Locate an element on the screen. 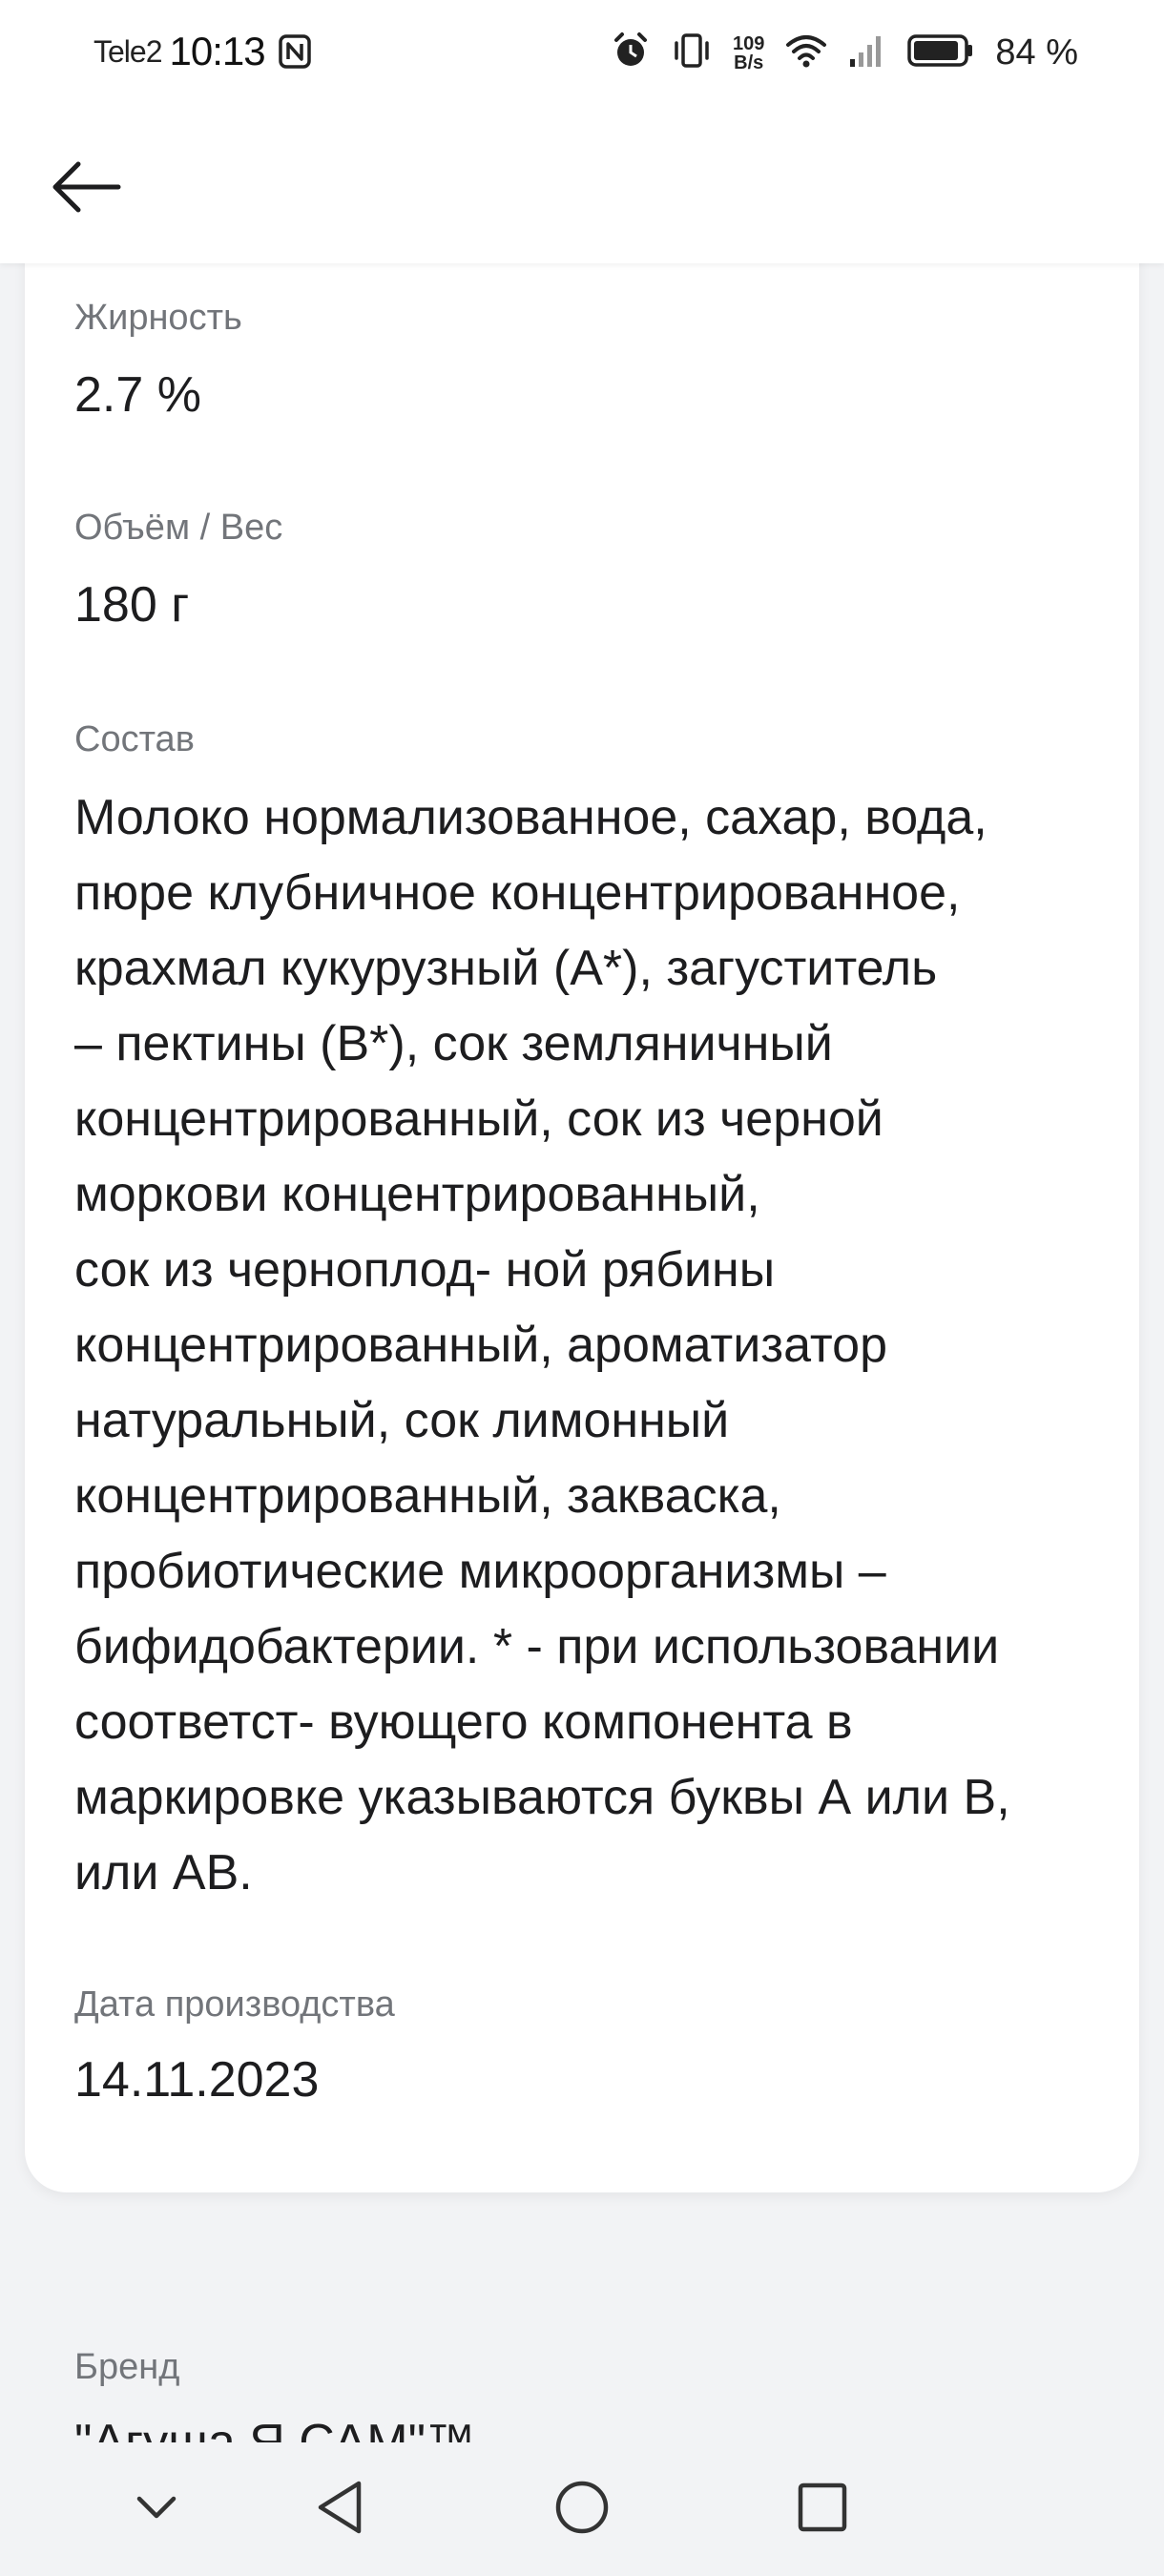 The height and width of the screenshot is (2576, 1164). vibrate-icon is located at coordinates (692, 53).